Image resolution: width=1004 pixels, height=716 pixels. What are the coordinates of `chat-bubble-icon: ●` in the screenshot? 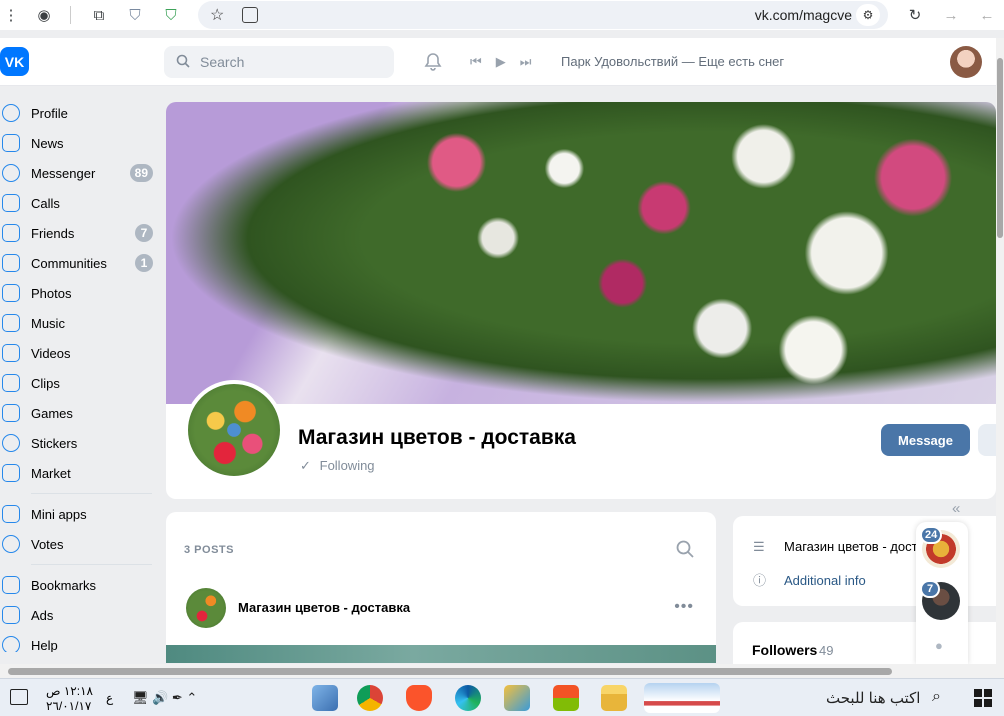 It's located at (939, 645).